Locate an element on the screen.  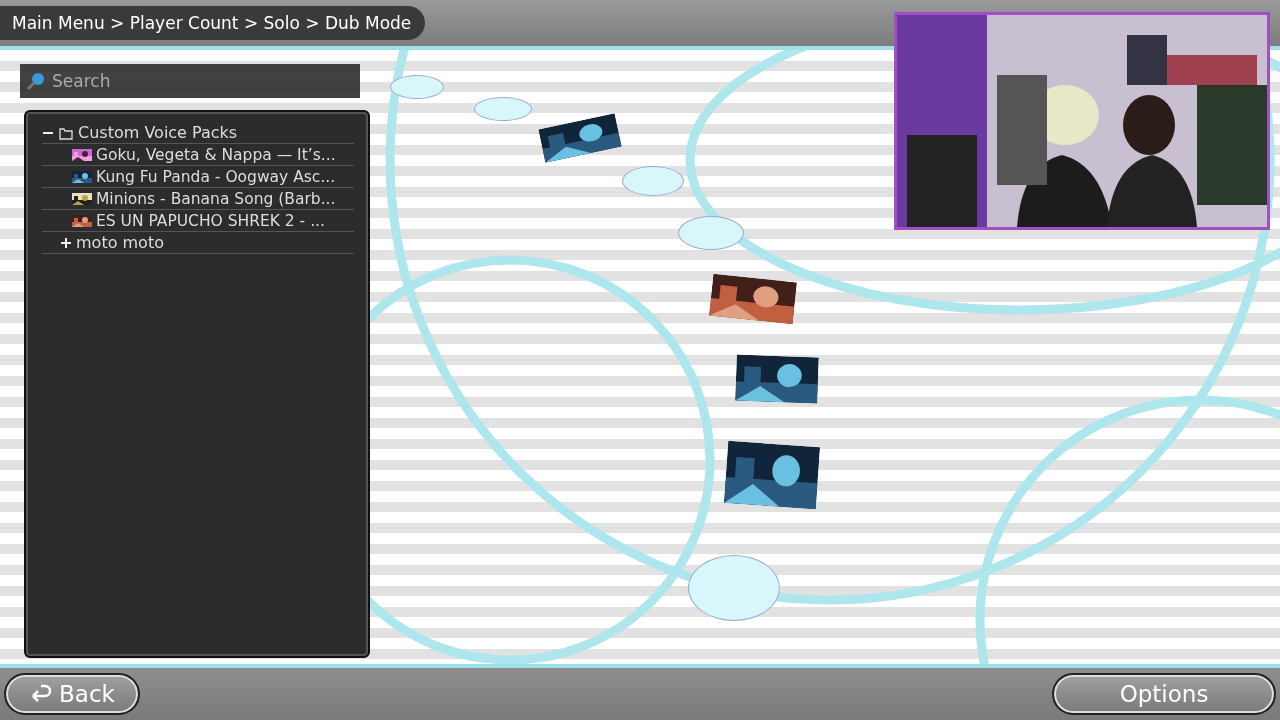
expand-icon is located at coordinates (66, 242).